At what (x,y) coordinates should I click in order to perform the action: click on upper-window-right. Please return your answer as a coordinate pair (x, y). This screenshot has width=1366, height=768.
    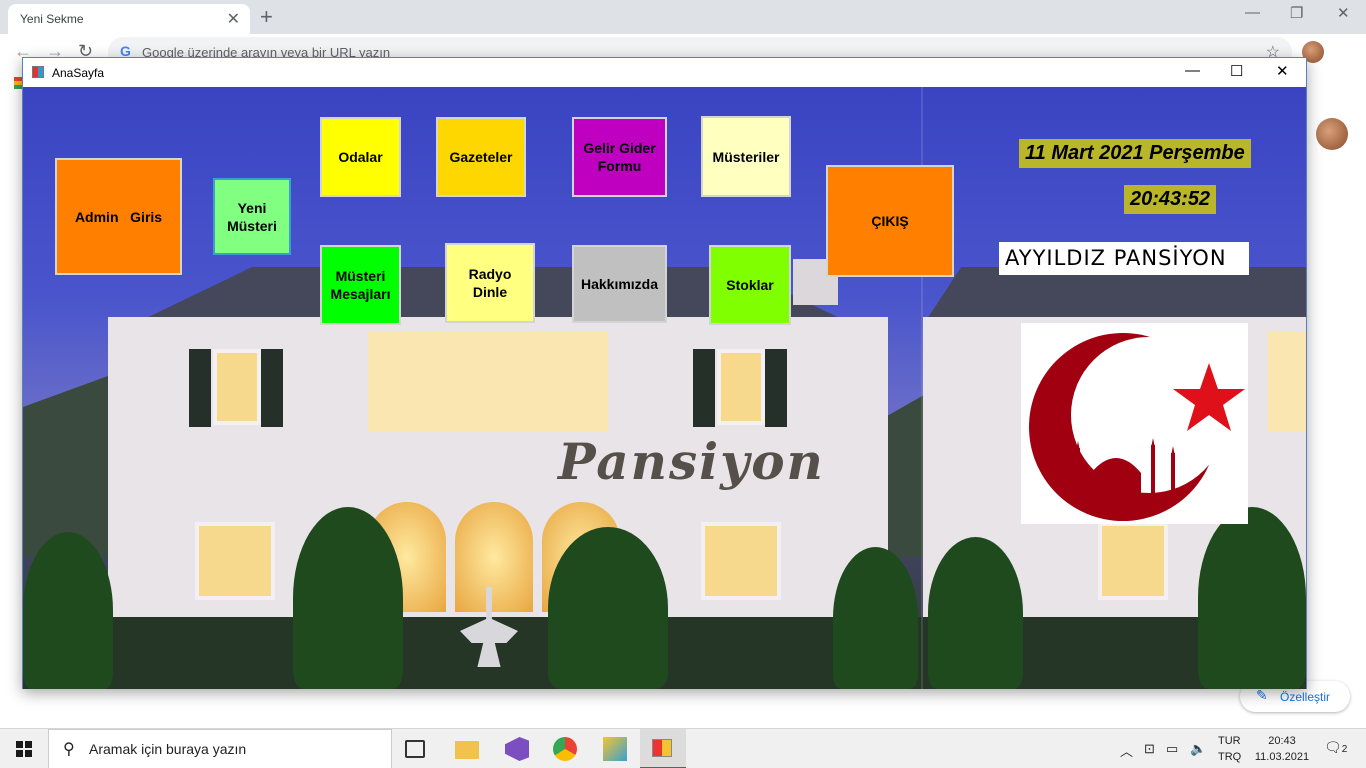
    Looking at the image, I should click on (741, 387).